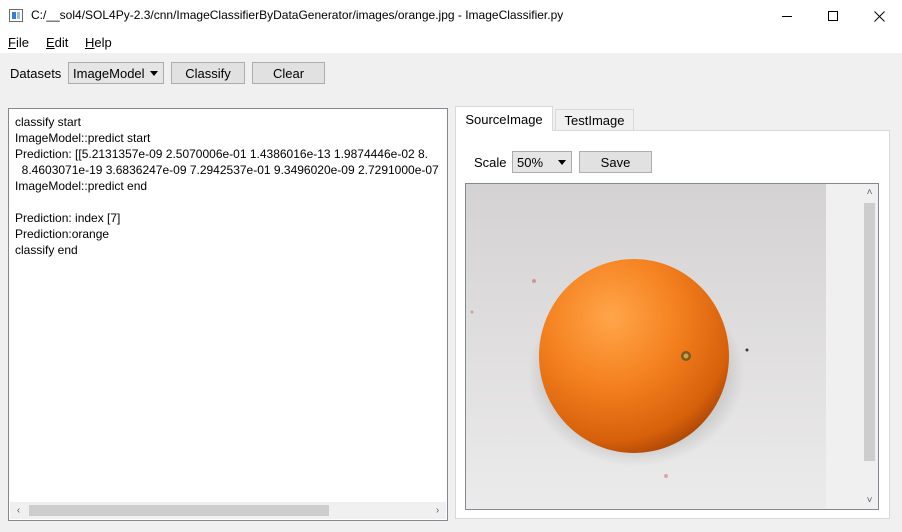 Image resolution: width=902 pixels, height=532 pixels. What do you see at coordinates (594, 120) in the screenshot?
I see `tab-testimage: TestImage` at bounding box center [594, 120].